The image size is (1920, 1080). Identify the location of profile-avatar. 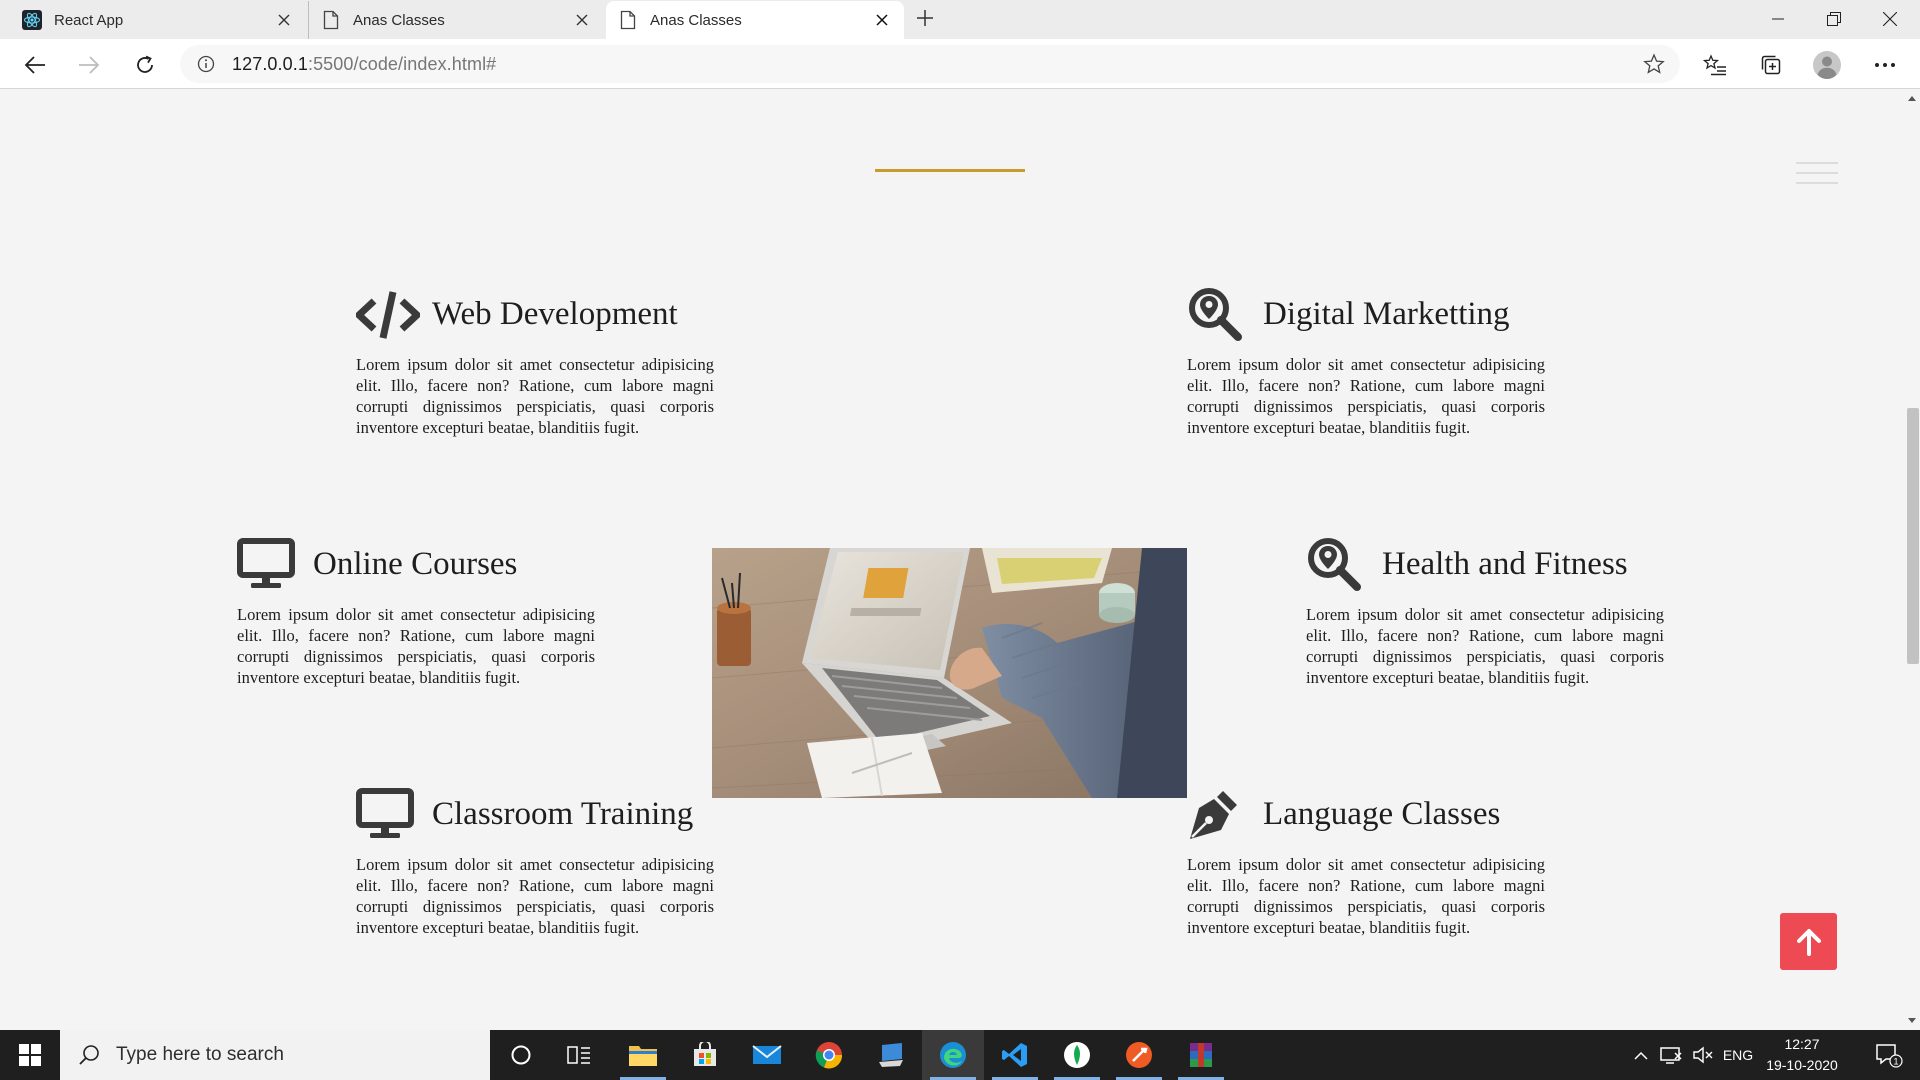
(1827, 65).